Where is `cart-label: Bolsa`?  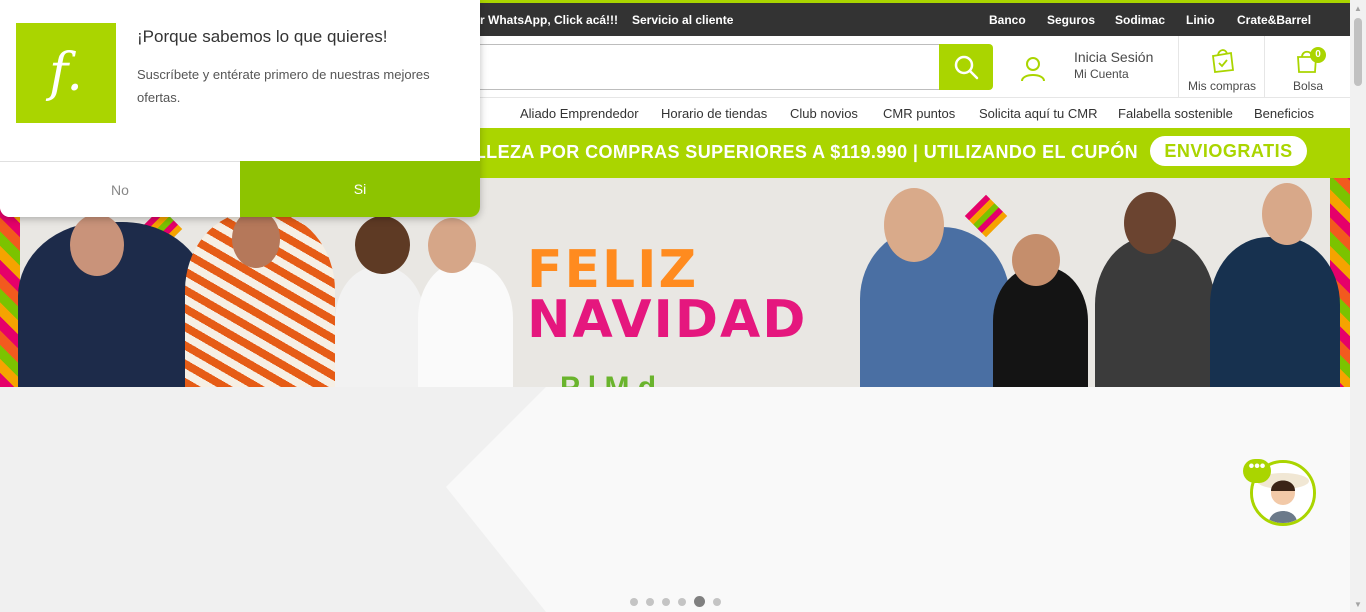 cart-label: Bolsa is located at coordinates (1308, 86).